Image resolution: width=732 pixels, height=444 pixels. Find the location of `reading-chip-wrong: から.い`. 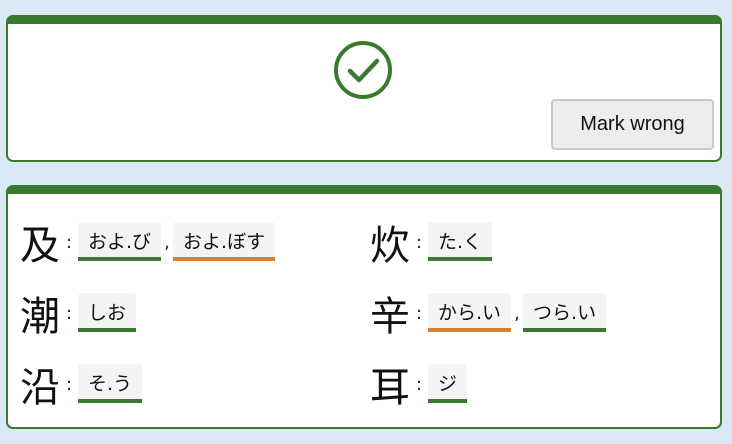

reading-chip-wrong: から.い is located at coordinates (470, 312).